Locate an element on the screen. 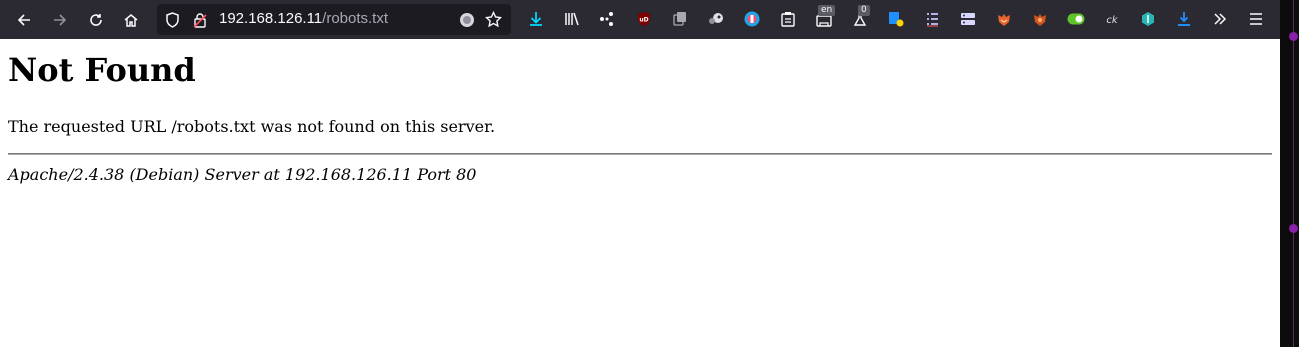 This screenshot has width=1299, height=347. reader-mode-icon is located at coordinates (466, 19).